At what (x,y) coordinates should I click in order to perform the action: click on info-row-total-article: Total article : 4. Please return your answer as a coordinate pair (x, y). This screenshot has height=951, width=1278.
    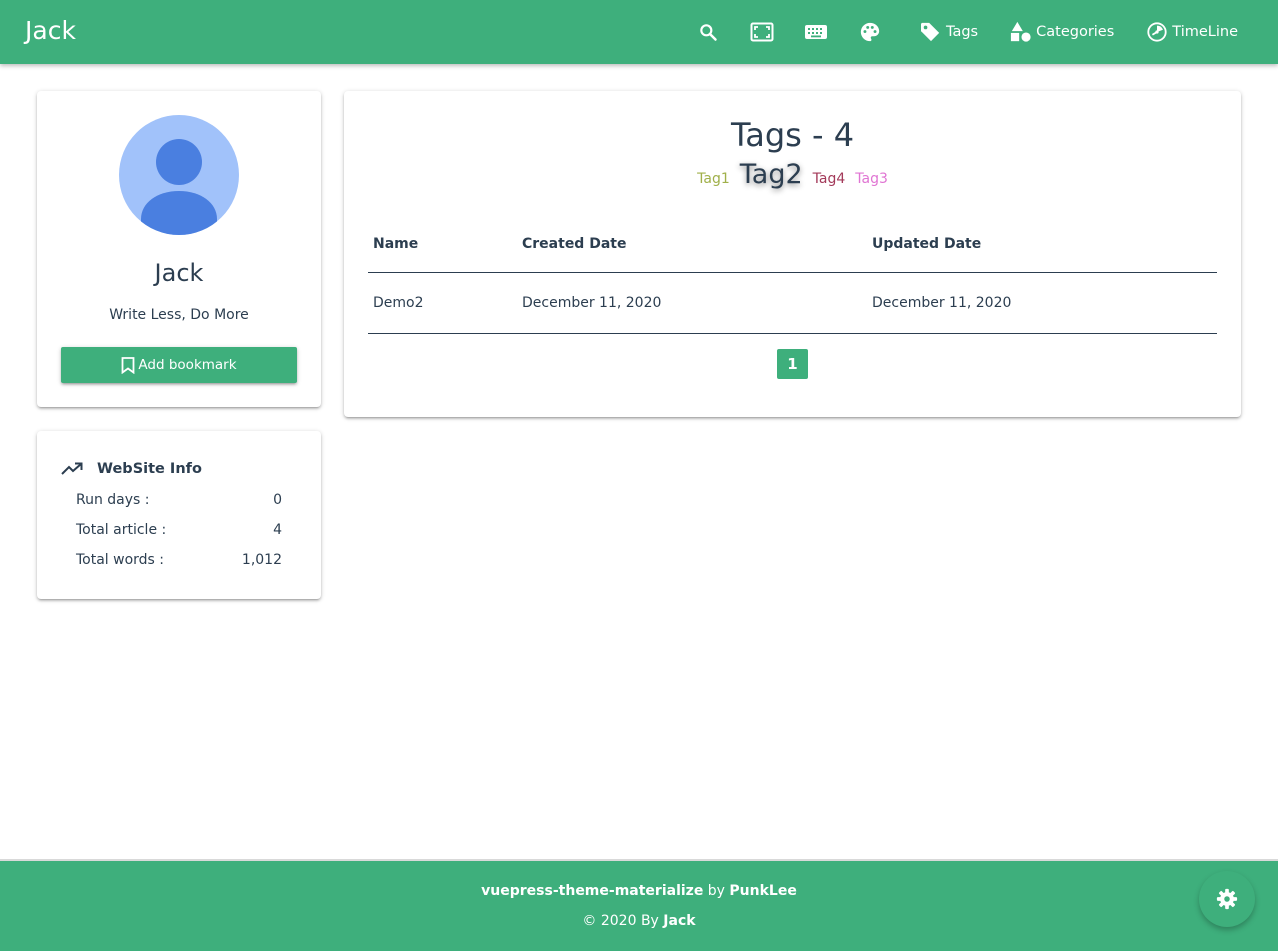
    Looking at the image, I should click on (179, 530).